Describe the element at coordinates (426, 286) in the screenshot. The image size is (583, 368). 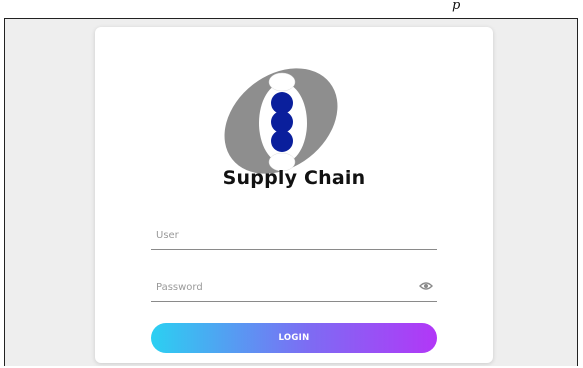
I see `eye-icon` at that location.